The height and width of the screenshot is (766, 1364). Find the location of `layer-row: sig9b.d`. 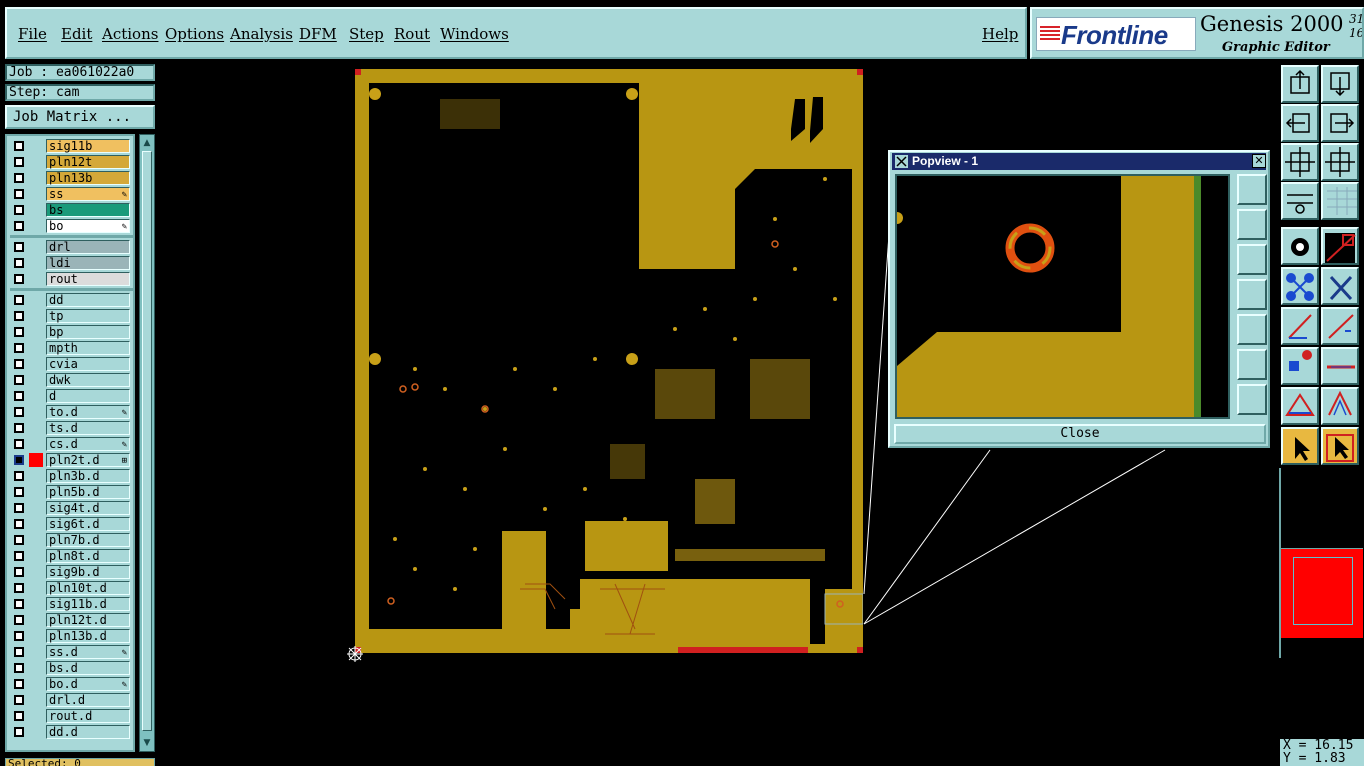

layer-row: sig9b.d is located at coordinates (72, 572).